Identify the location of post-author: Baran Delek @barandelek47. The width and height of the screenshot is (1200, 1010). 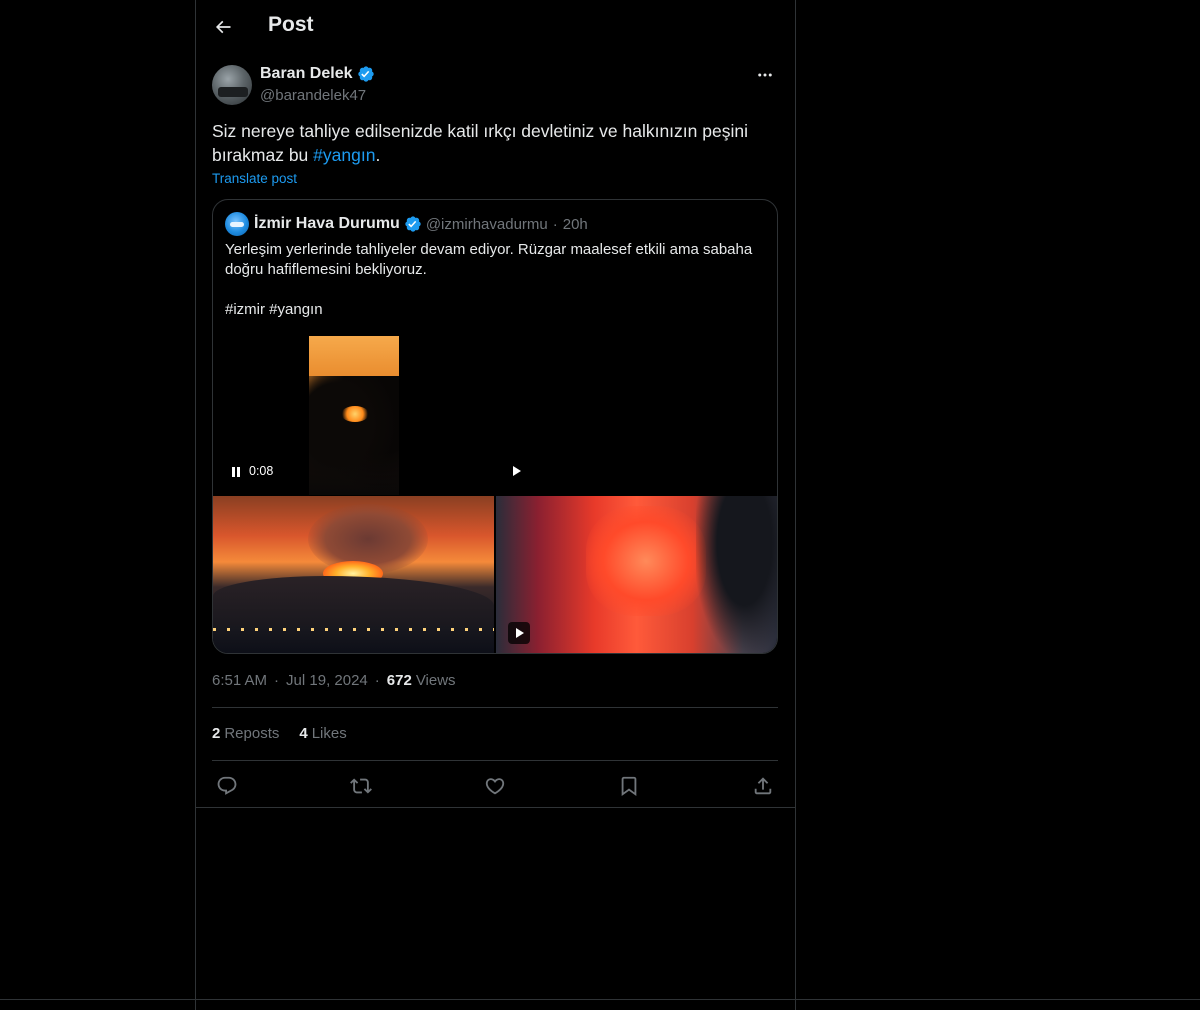
(495, 86).